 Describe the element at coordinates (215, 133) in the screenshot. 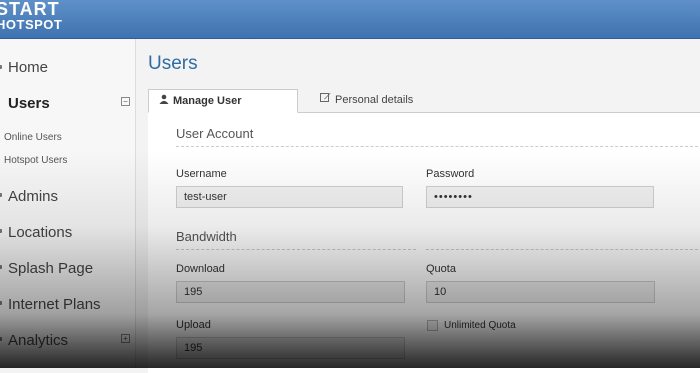

I see `user-account-heading: User Account` at that location.